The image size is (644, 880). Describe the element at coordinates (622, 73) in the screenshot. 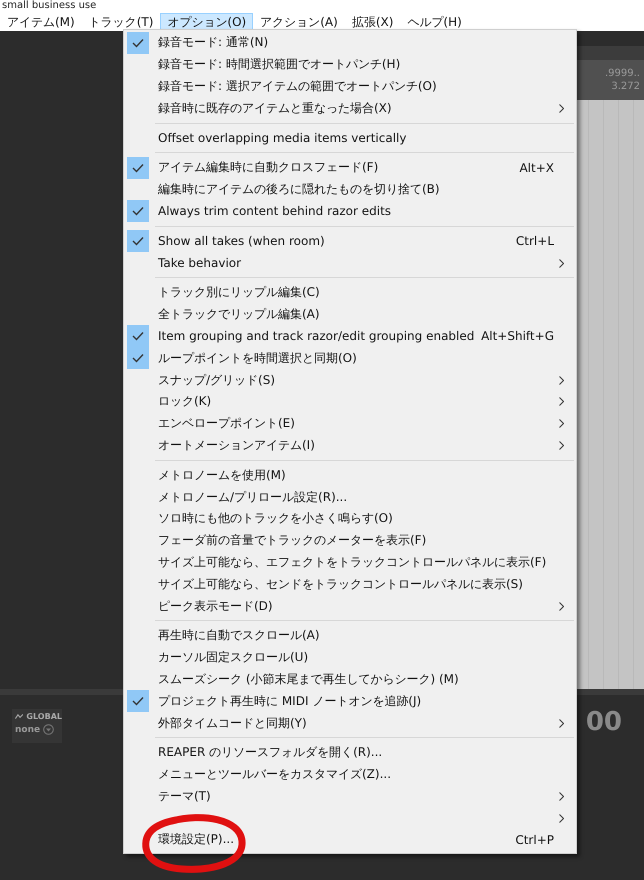

I see `ruler-label: .9999..` at that location.